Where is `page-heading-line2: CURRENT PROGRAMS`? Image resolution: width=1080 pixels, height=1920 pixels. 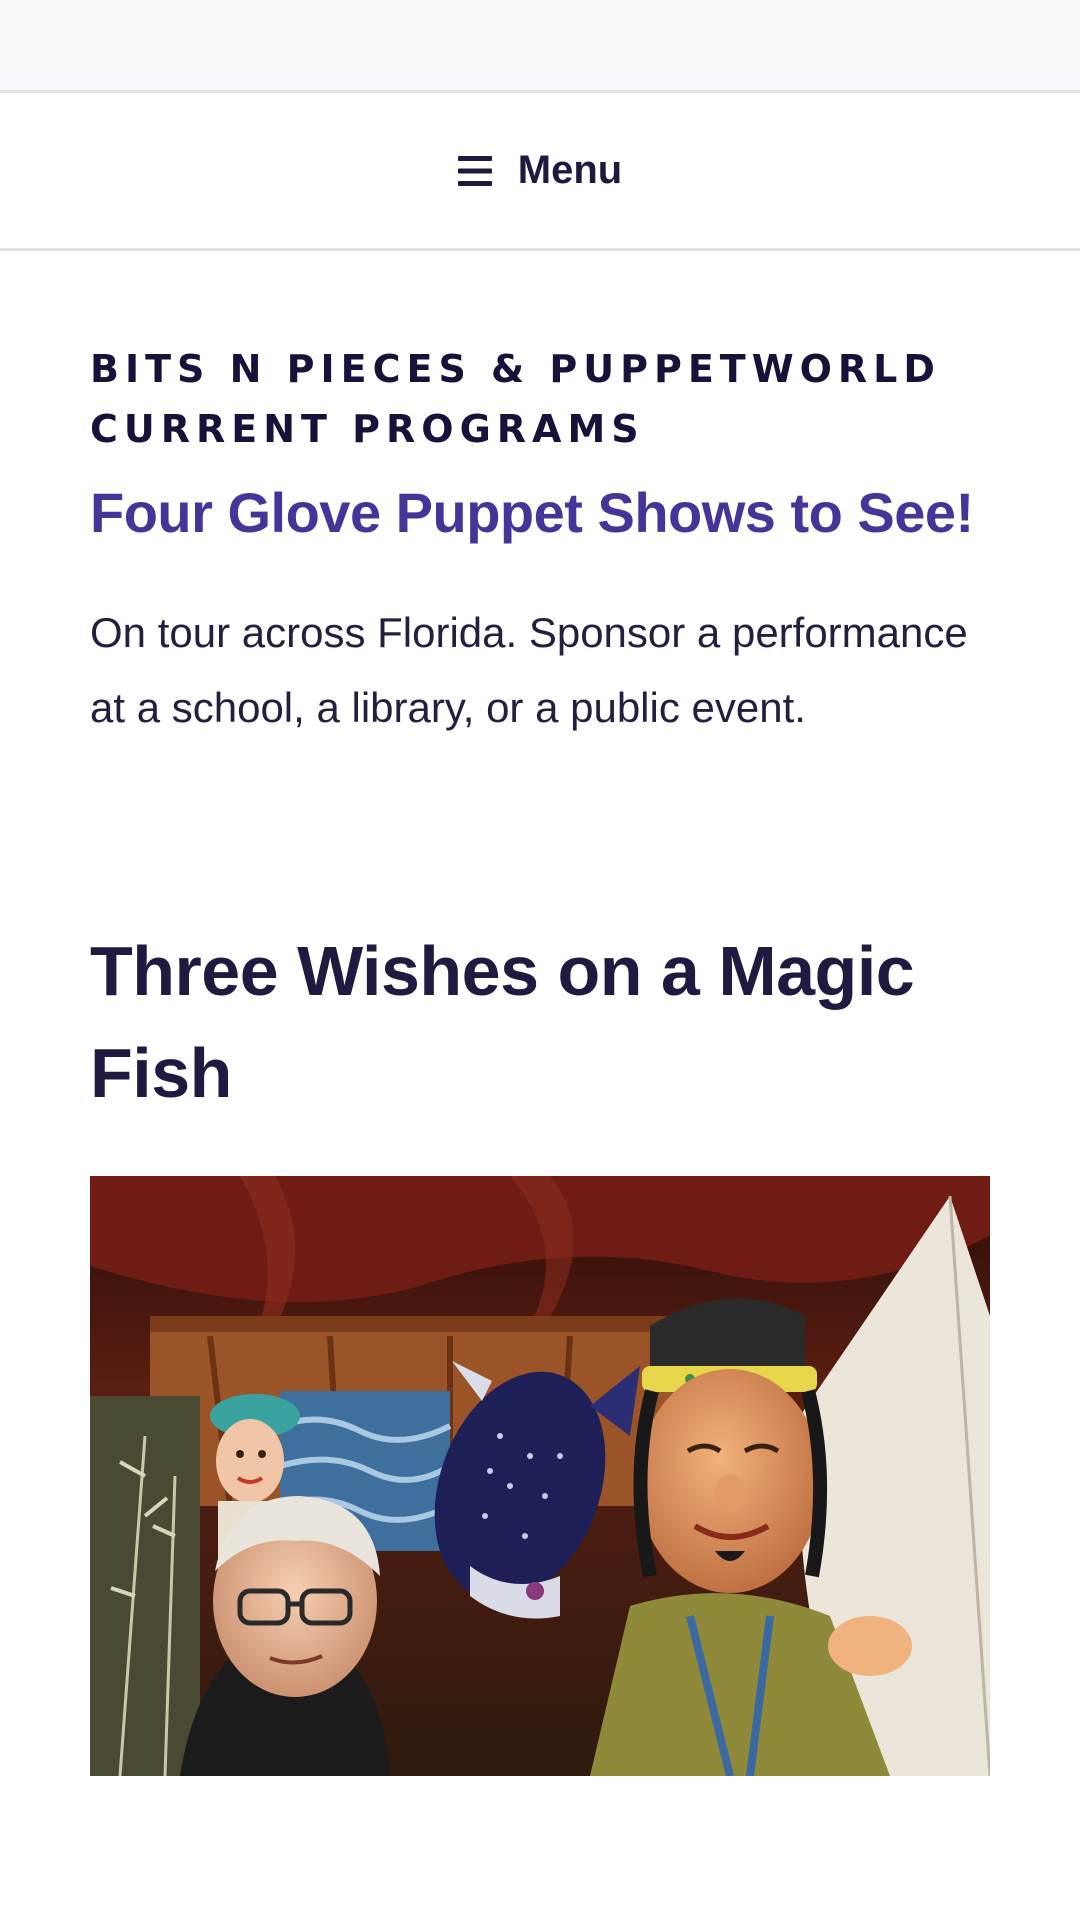 page-heading-line2: CURRENT PROGRAMS is located at coordinates (367, 429).